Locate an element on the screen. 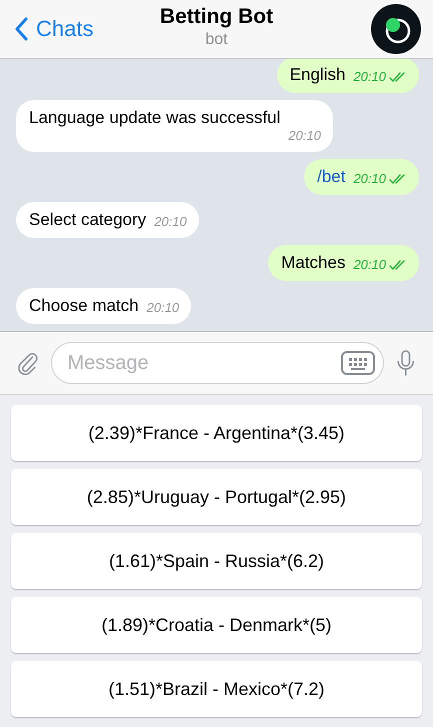  chat-subtitle: bot is located at coordinates (216, 40).